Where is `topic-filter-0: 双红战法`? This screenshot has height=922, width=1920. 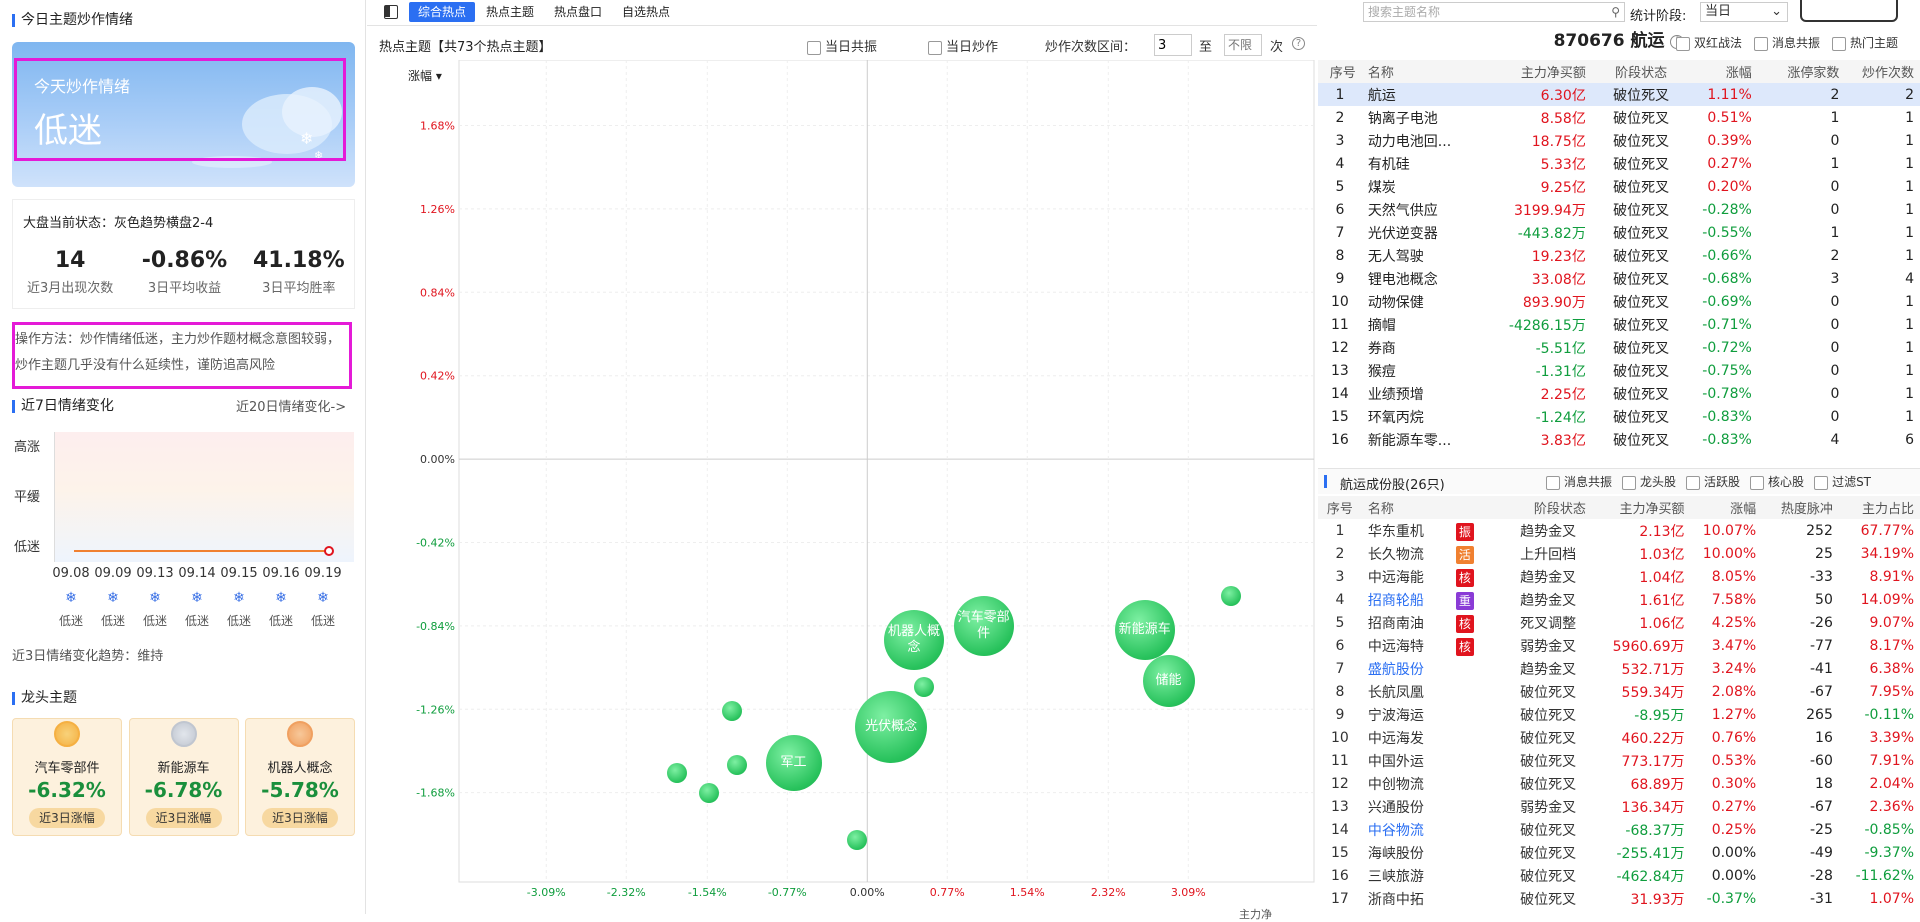 topic-filter-0: 双红战法 is located at coordinates (1709, 43).